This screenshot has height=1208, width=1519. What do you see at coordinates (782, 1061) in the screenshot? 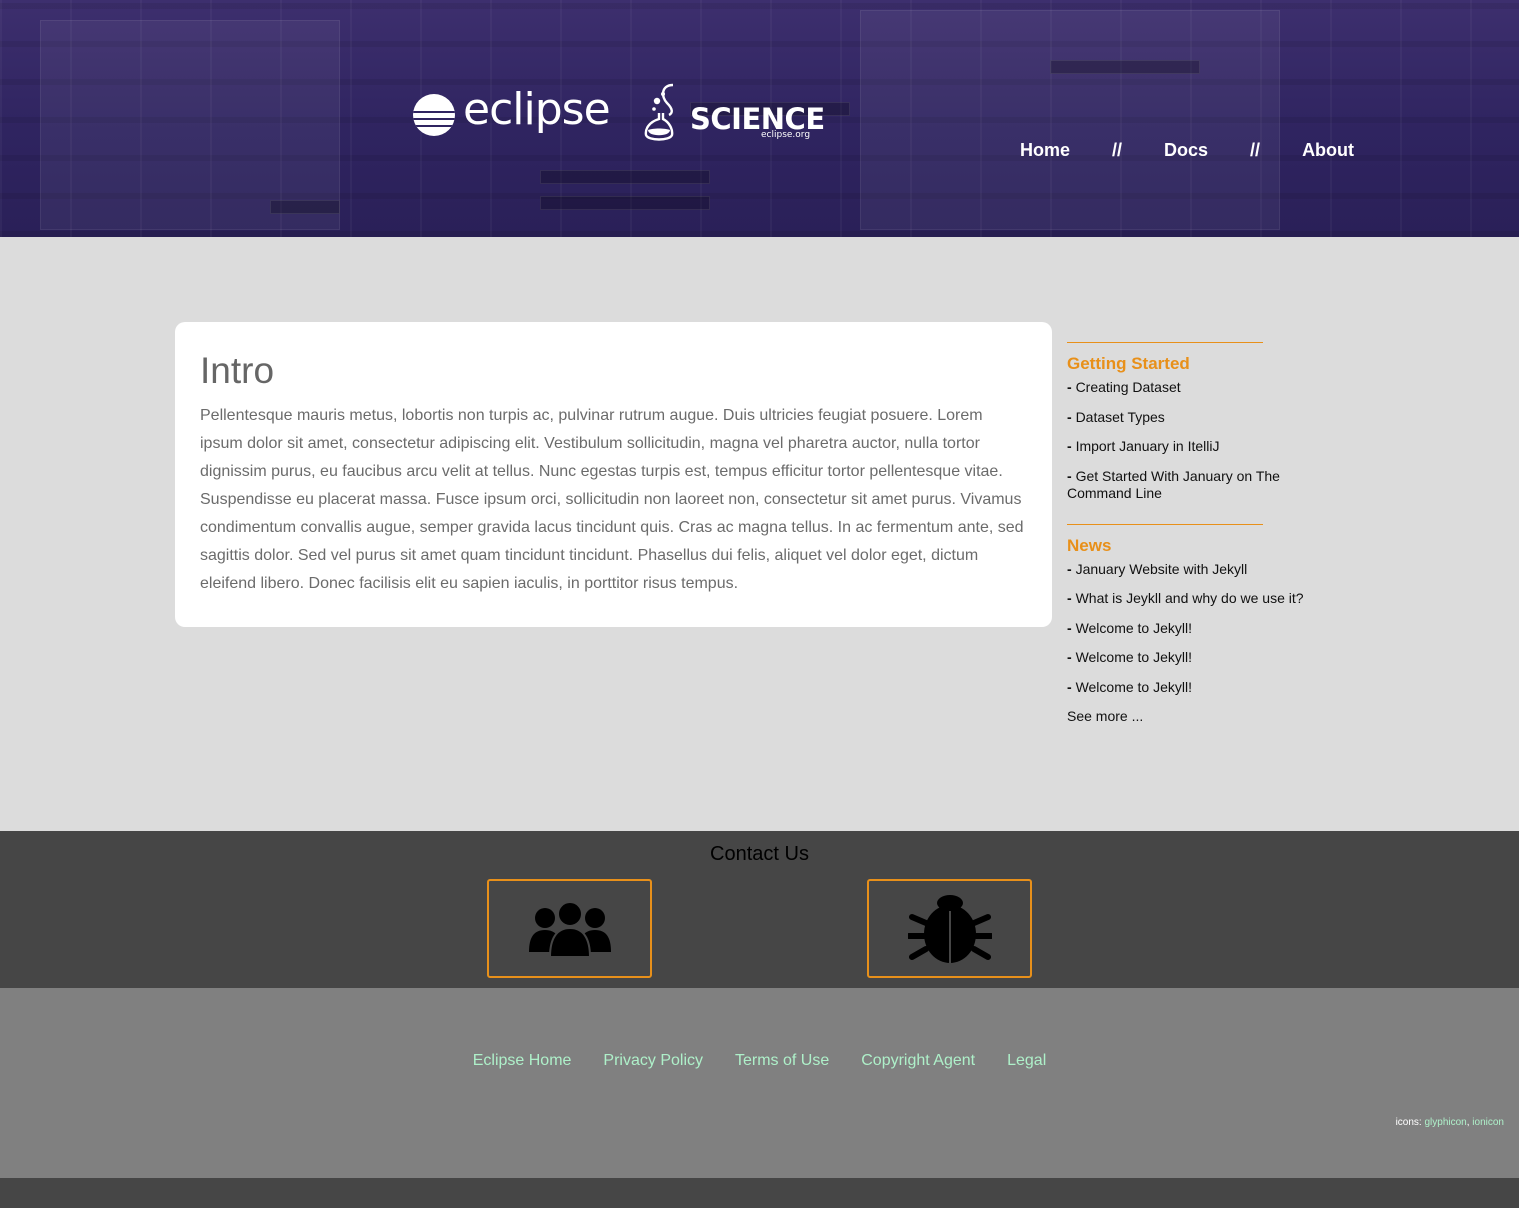
I see `footer-link-terms-of-use: Terms of Use` at bounding box center [782, 1061].